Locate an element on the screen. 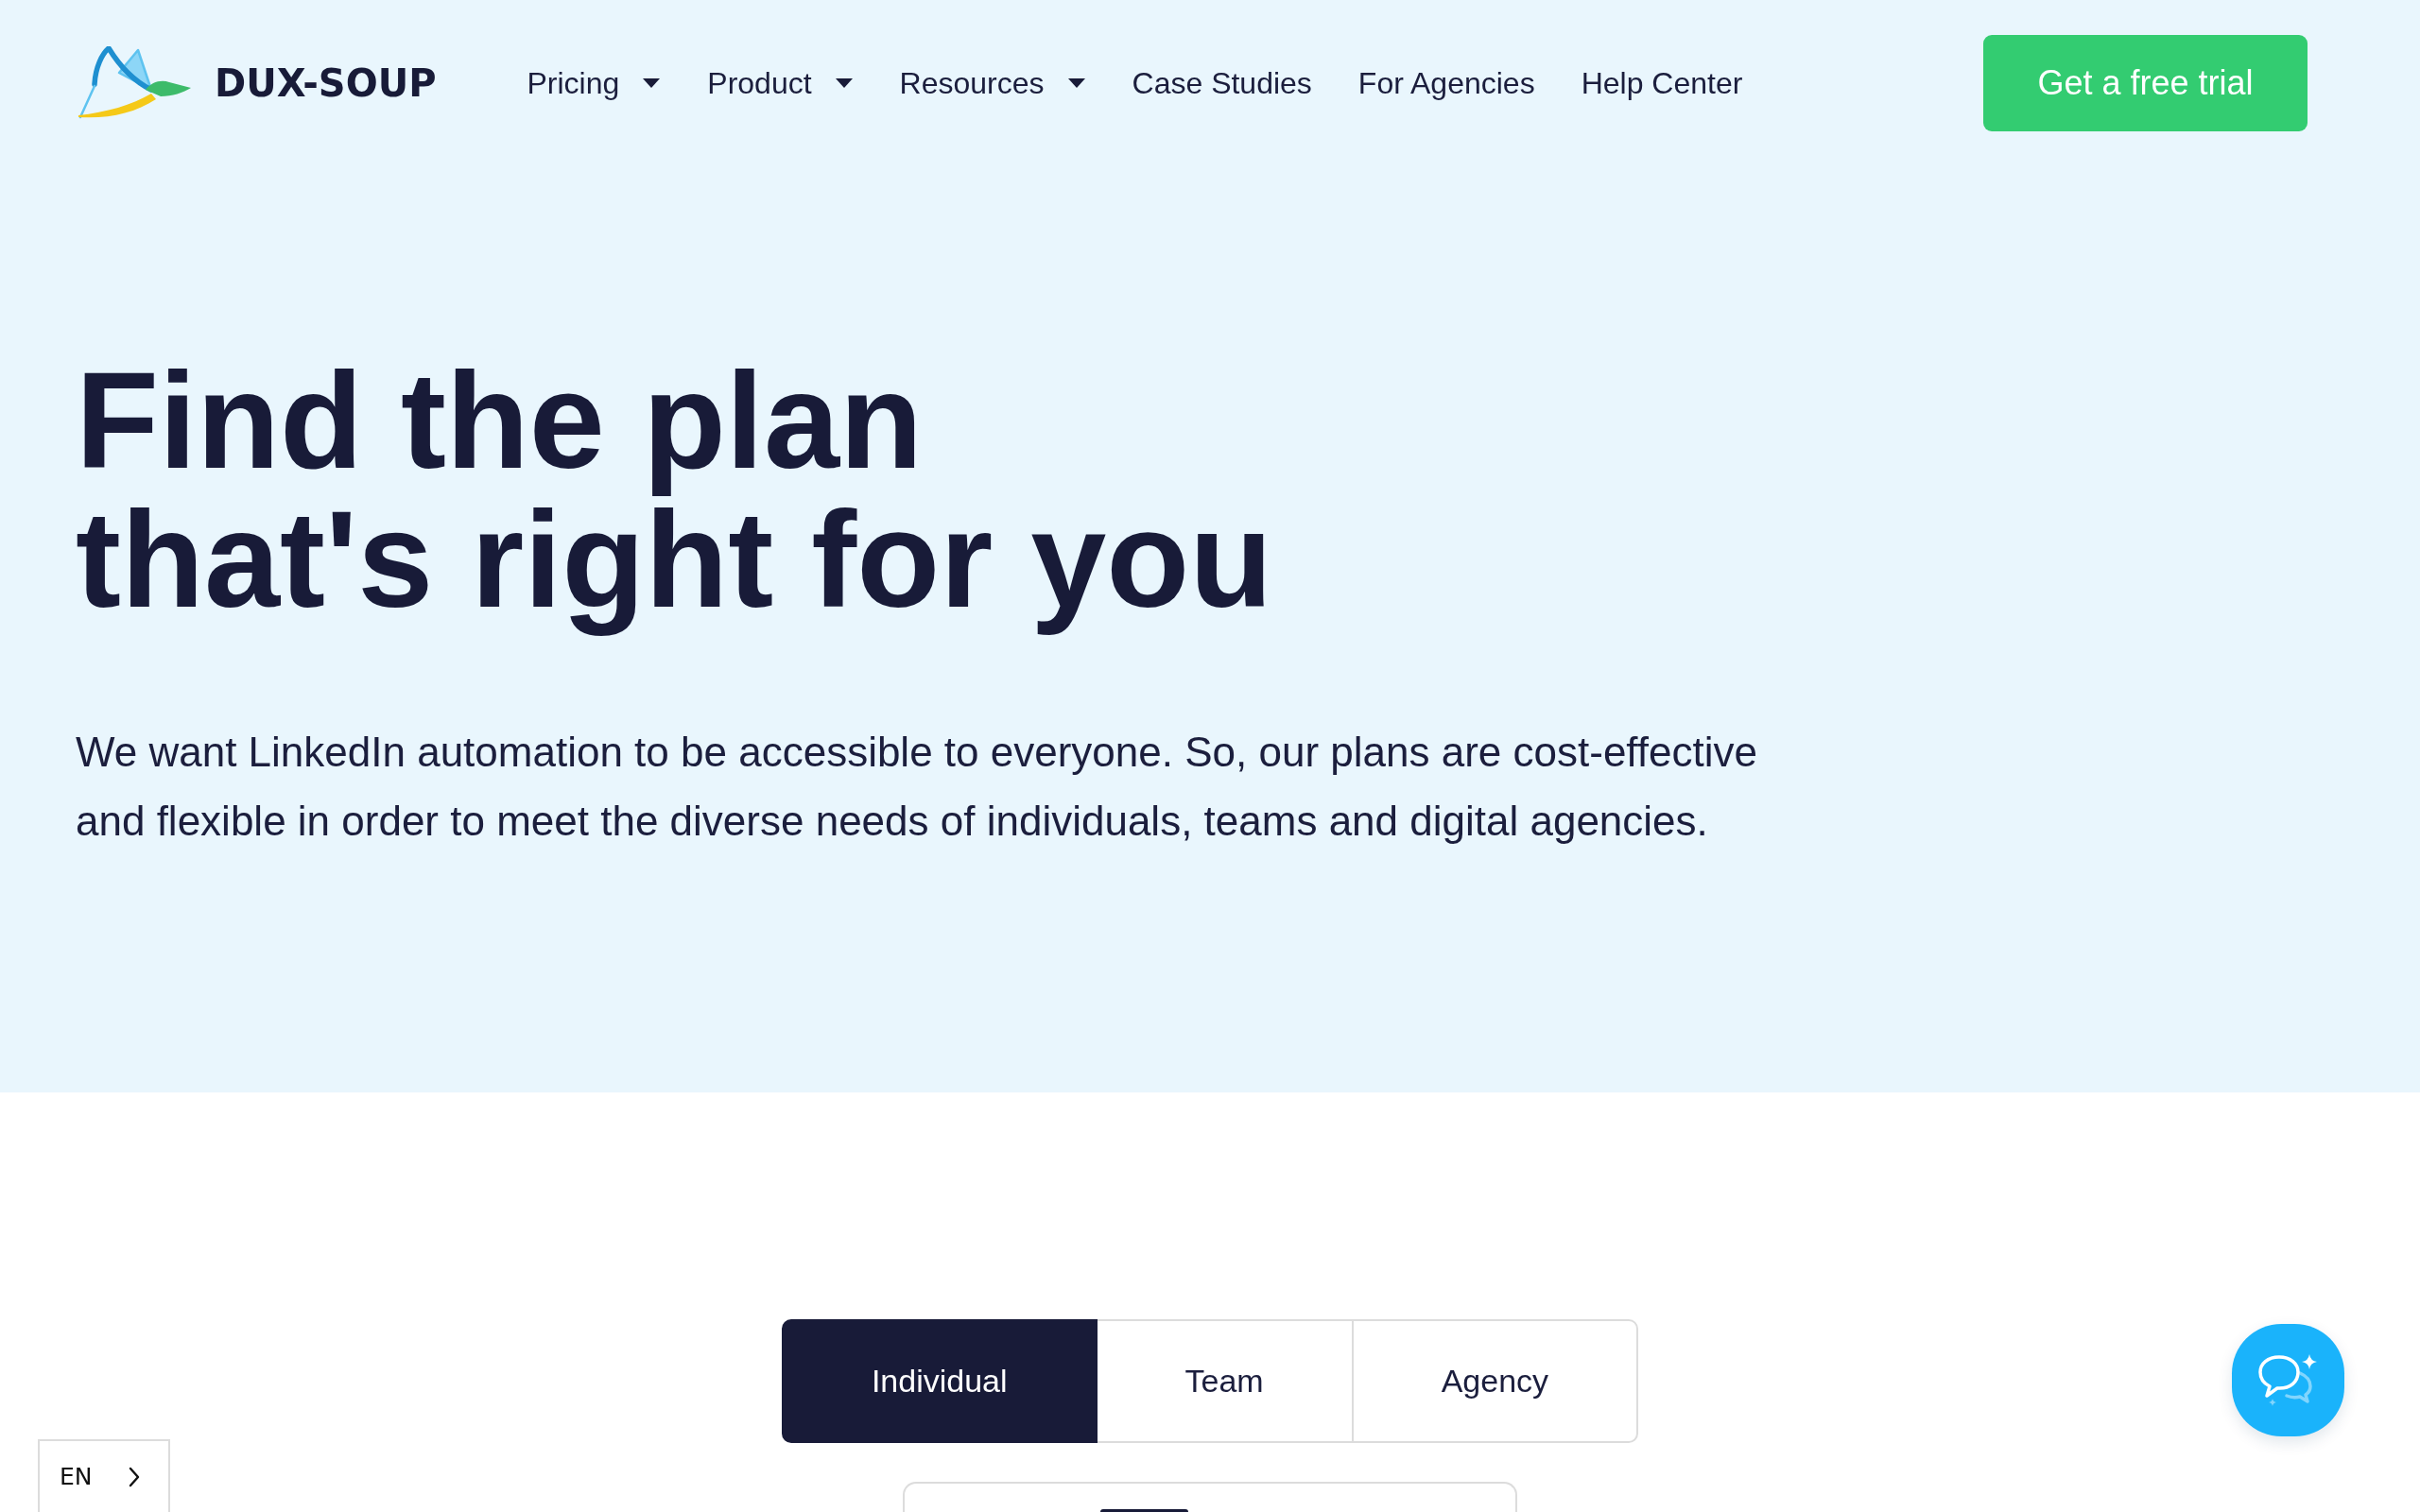 The width and height of the screenshot is (2420, 1512). plan-tab: Individual is located at coordinates (939, 1381).